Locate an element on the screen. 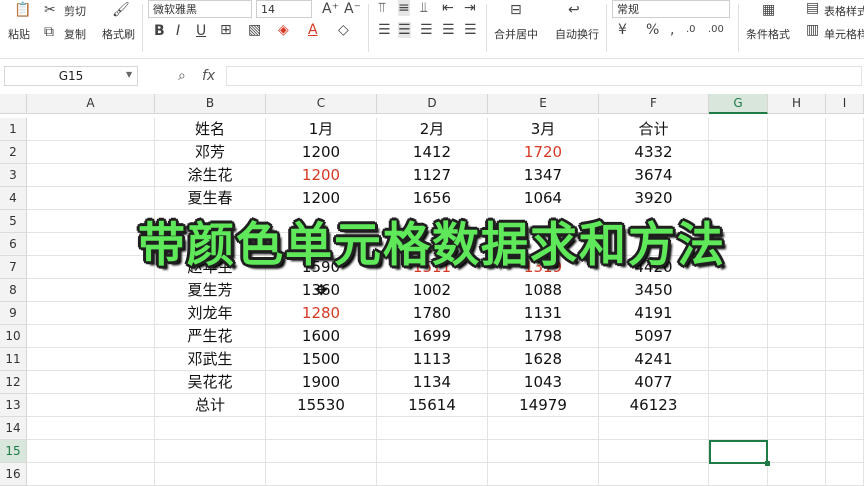 Image resolution: width=864 pixels, height=486 pixels. cell-h11 is located at coordinates (797, 359).